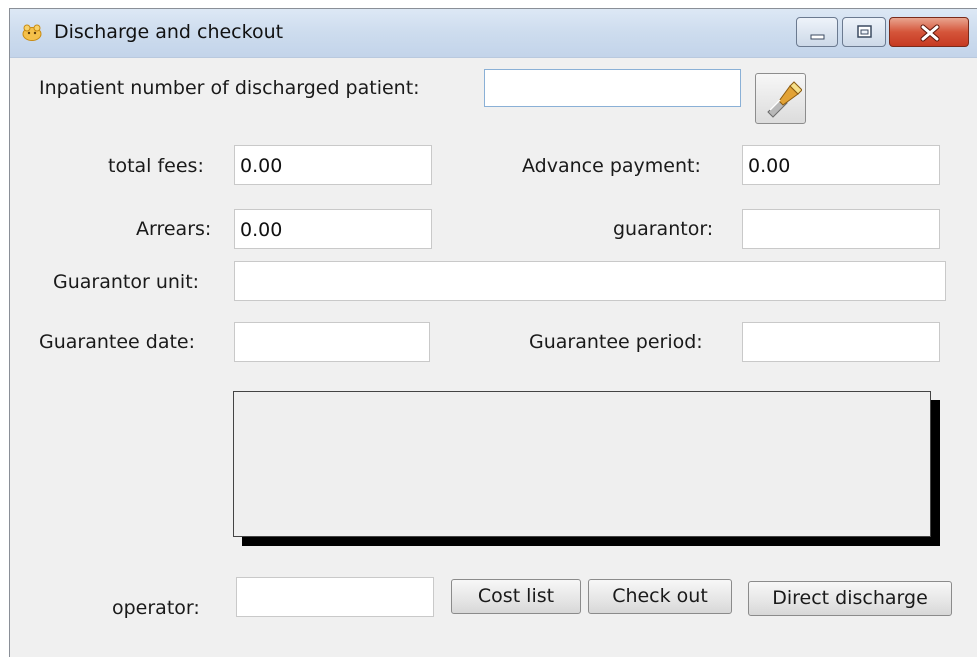 This screenshot has height=657, width=977. What do you see at coordinates (156, 608) in the screenshot?
I see `operator-label: operator:` at bounding box center [156, 608].